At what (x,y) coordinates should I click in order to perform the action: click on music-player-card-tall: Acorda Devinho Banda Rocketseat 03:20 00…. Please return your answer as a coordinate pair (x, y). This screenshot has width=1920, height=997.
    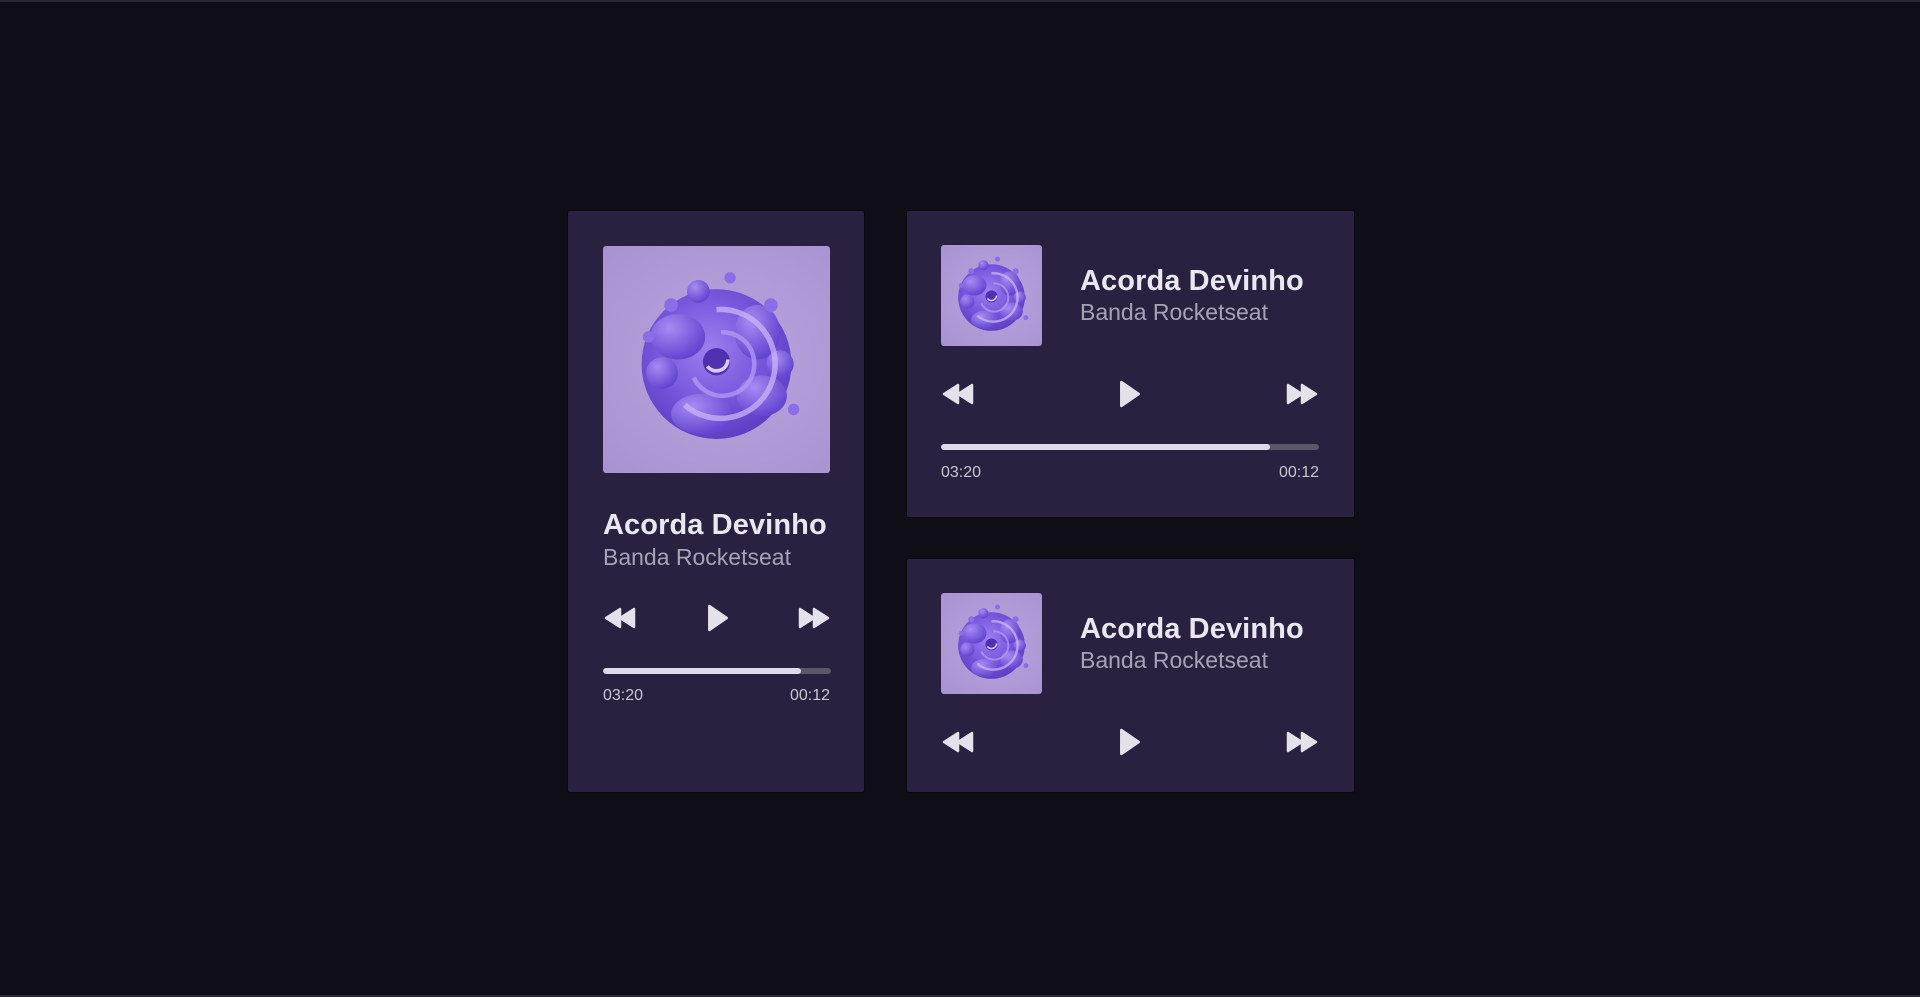
    Looking at the image, I should click on (716, 501).